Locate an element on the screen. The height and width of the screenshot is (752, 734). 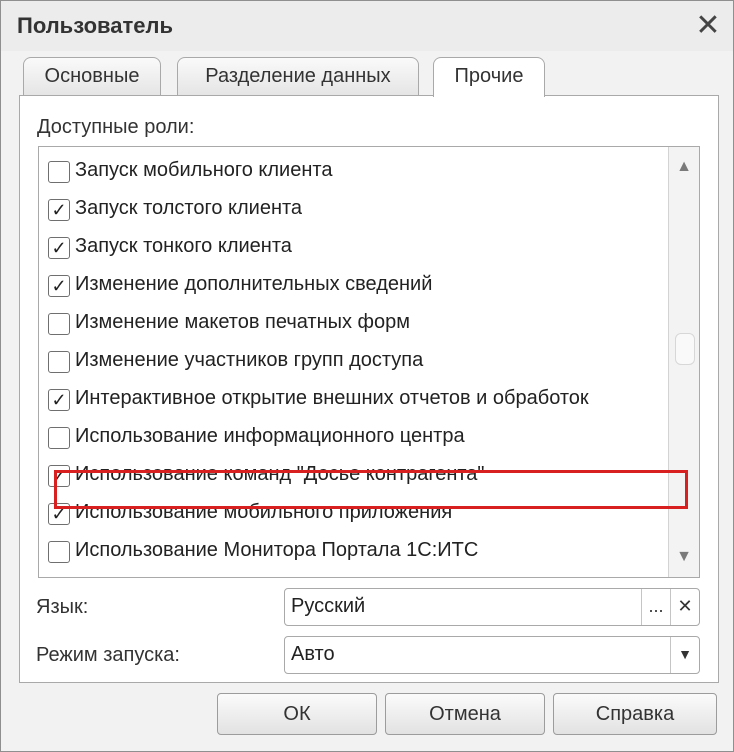
tab-other: Прочие is located at coordinates (489, 77).